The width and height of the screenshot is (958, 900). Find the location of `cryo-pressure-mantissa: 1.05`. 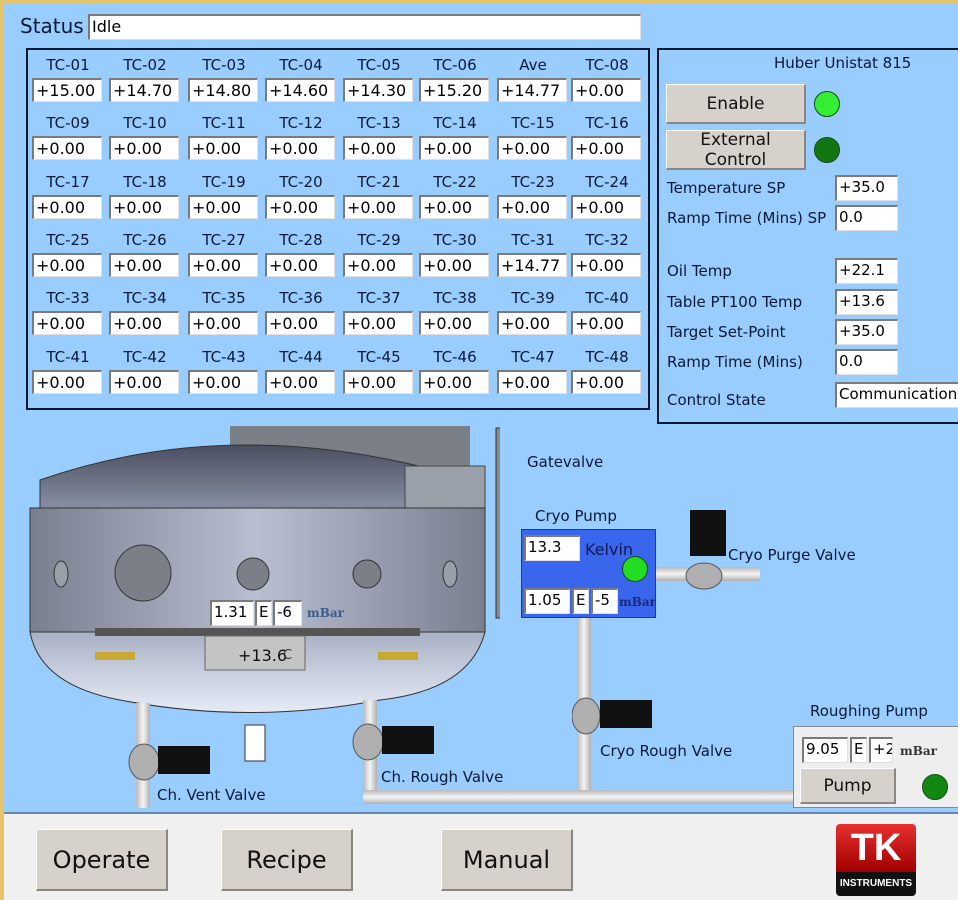

cryo-pressure-mantissa: 1.05 is located at coordinates (547, 601).